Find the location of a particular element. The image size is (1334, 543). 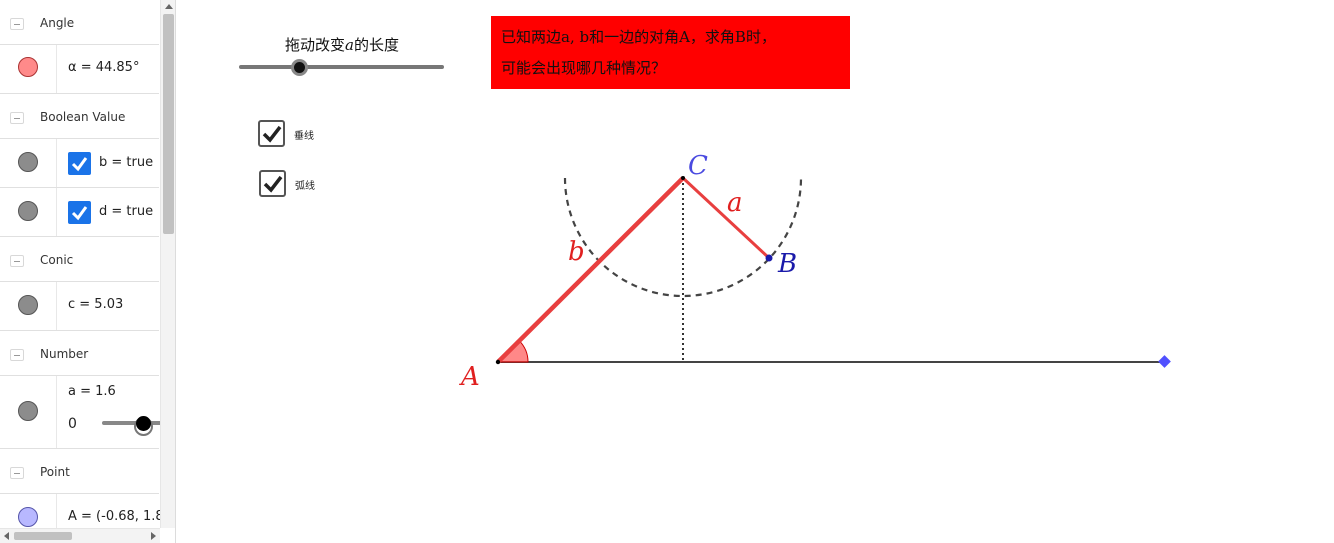

checkbox-perpendicular is located at coordinates (271, 133).